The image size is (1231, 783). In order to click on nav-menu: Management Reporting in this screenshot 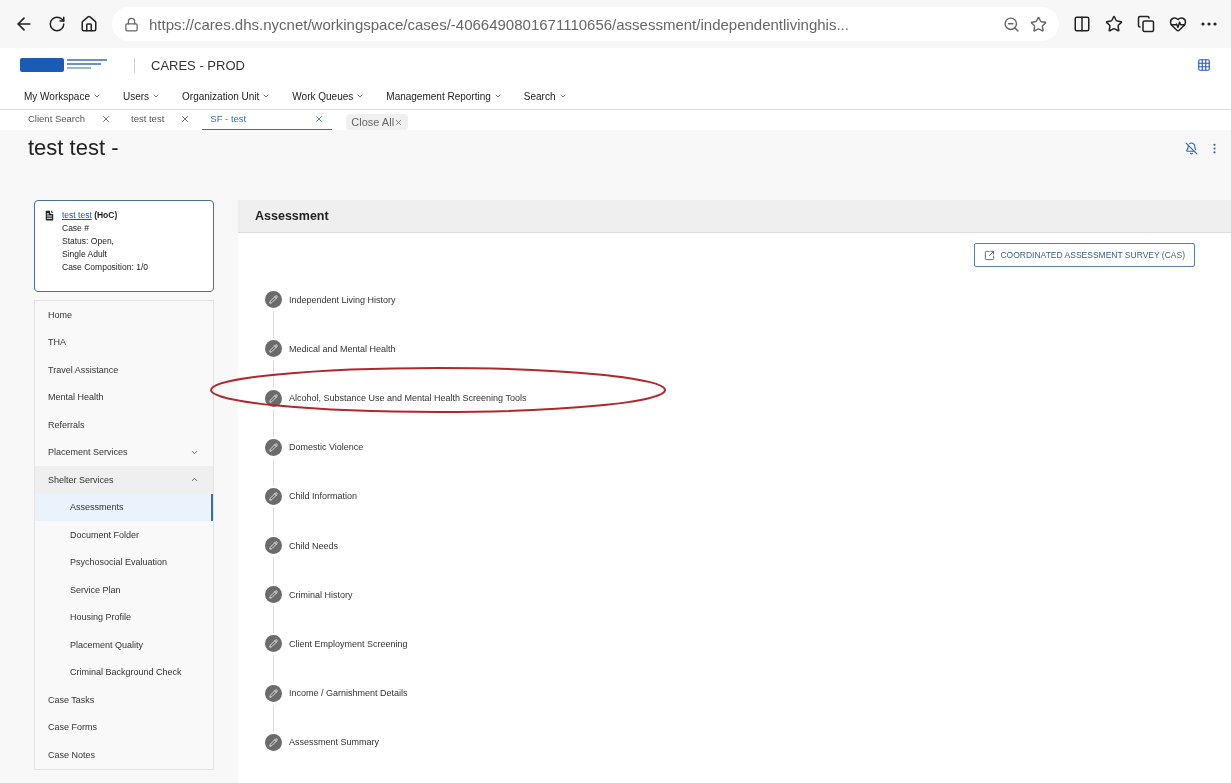, I will do `click(444, 96)`.